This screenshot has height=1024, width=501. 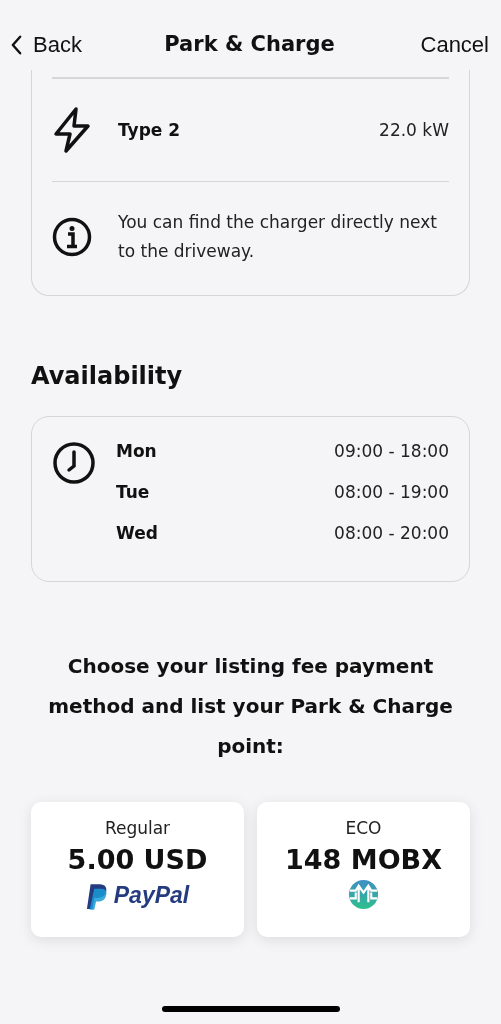 I want to click on info-icon, so click(x=72, y=237).